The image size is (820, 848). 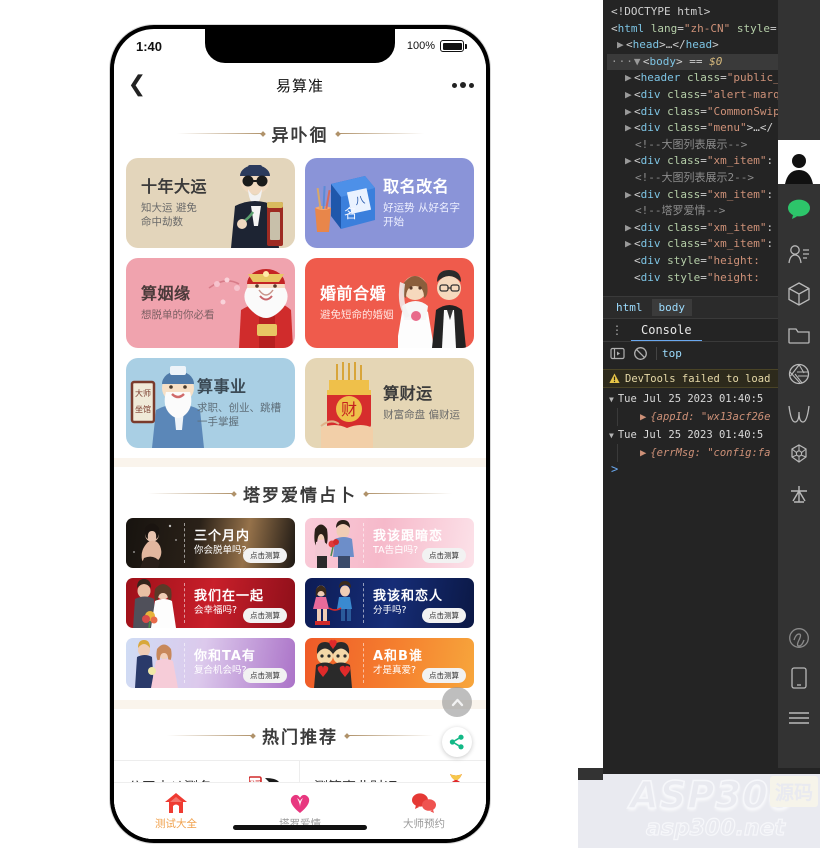 I want to click on miniprogram-icon, so click(x=799, y=638).